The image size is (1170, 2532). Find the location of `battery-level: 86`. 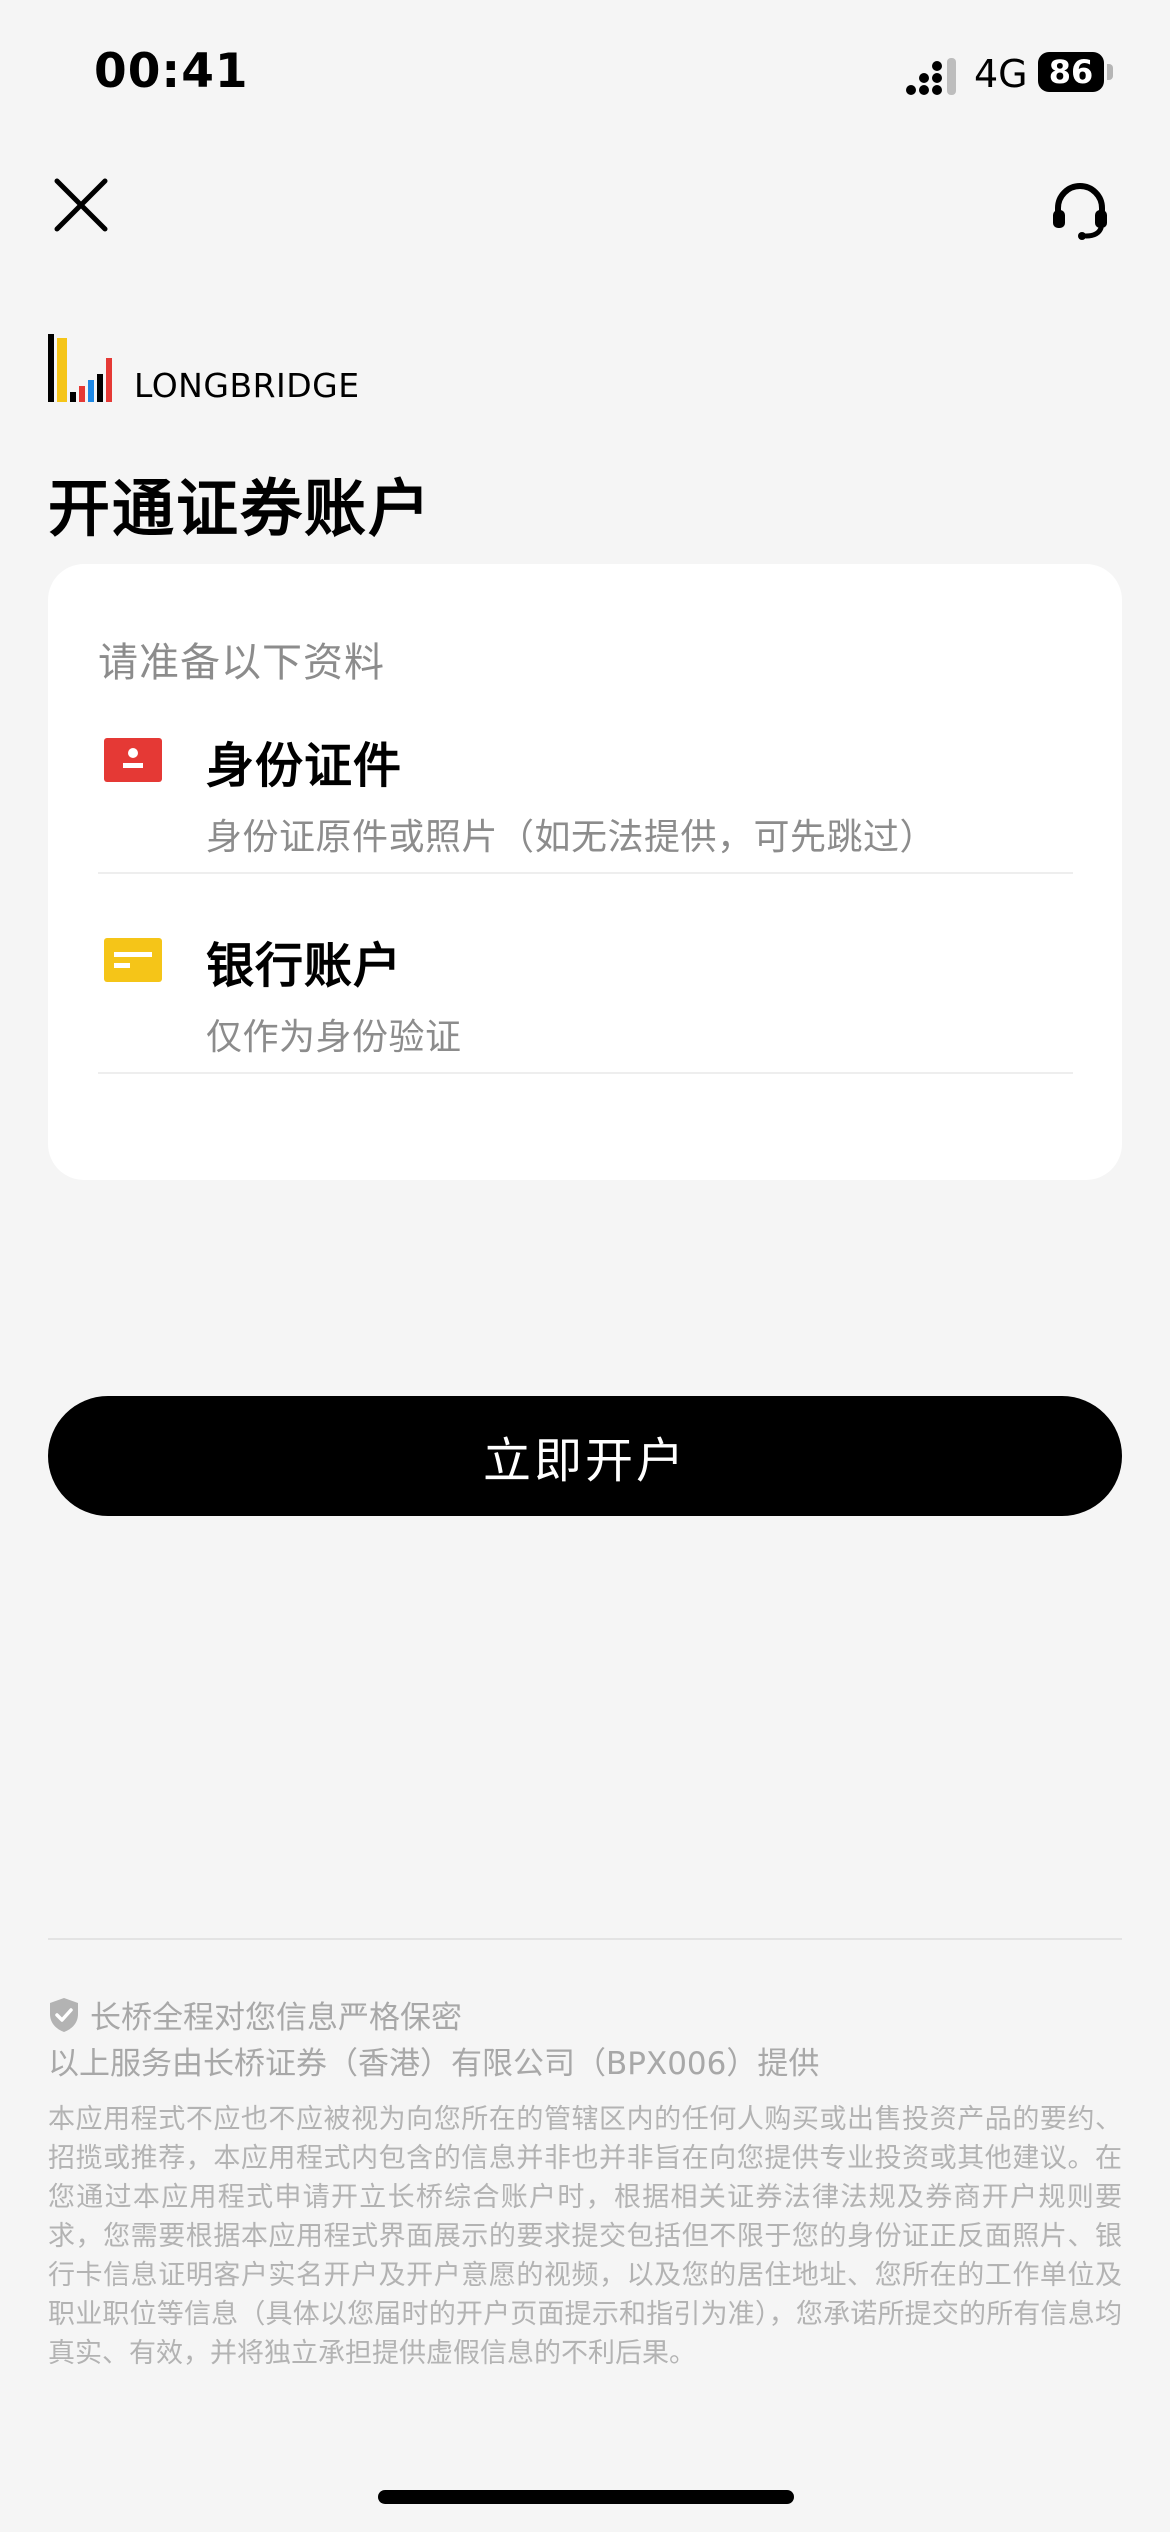

battery-level: 86 is located at coordinates (1071, 72).